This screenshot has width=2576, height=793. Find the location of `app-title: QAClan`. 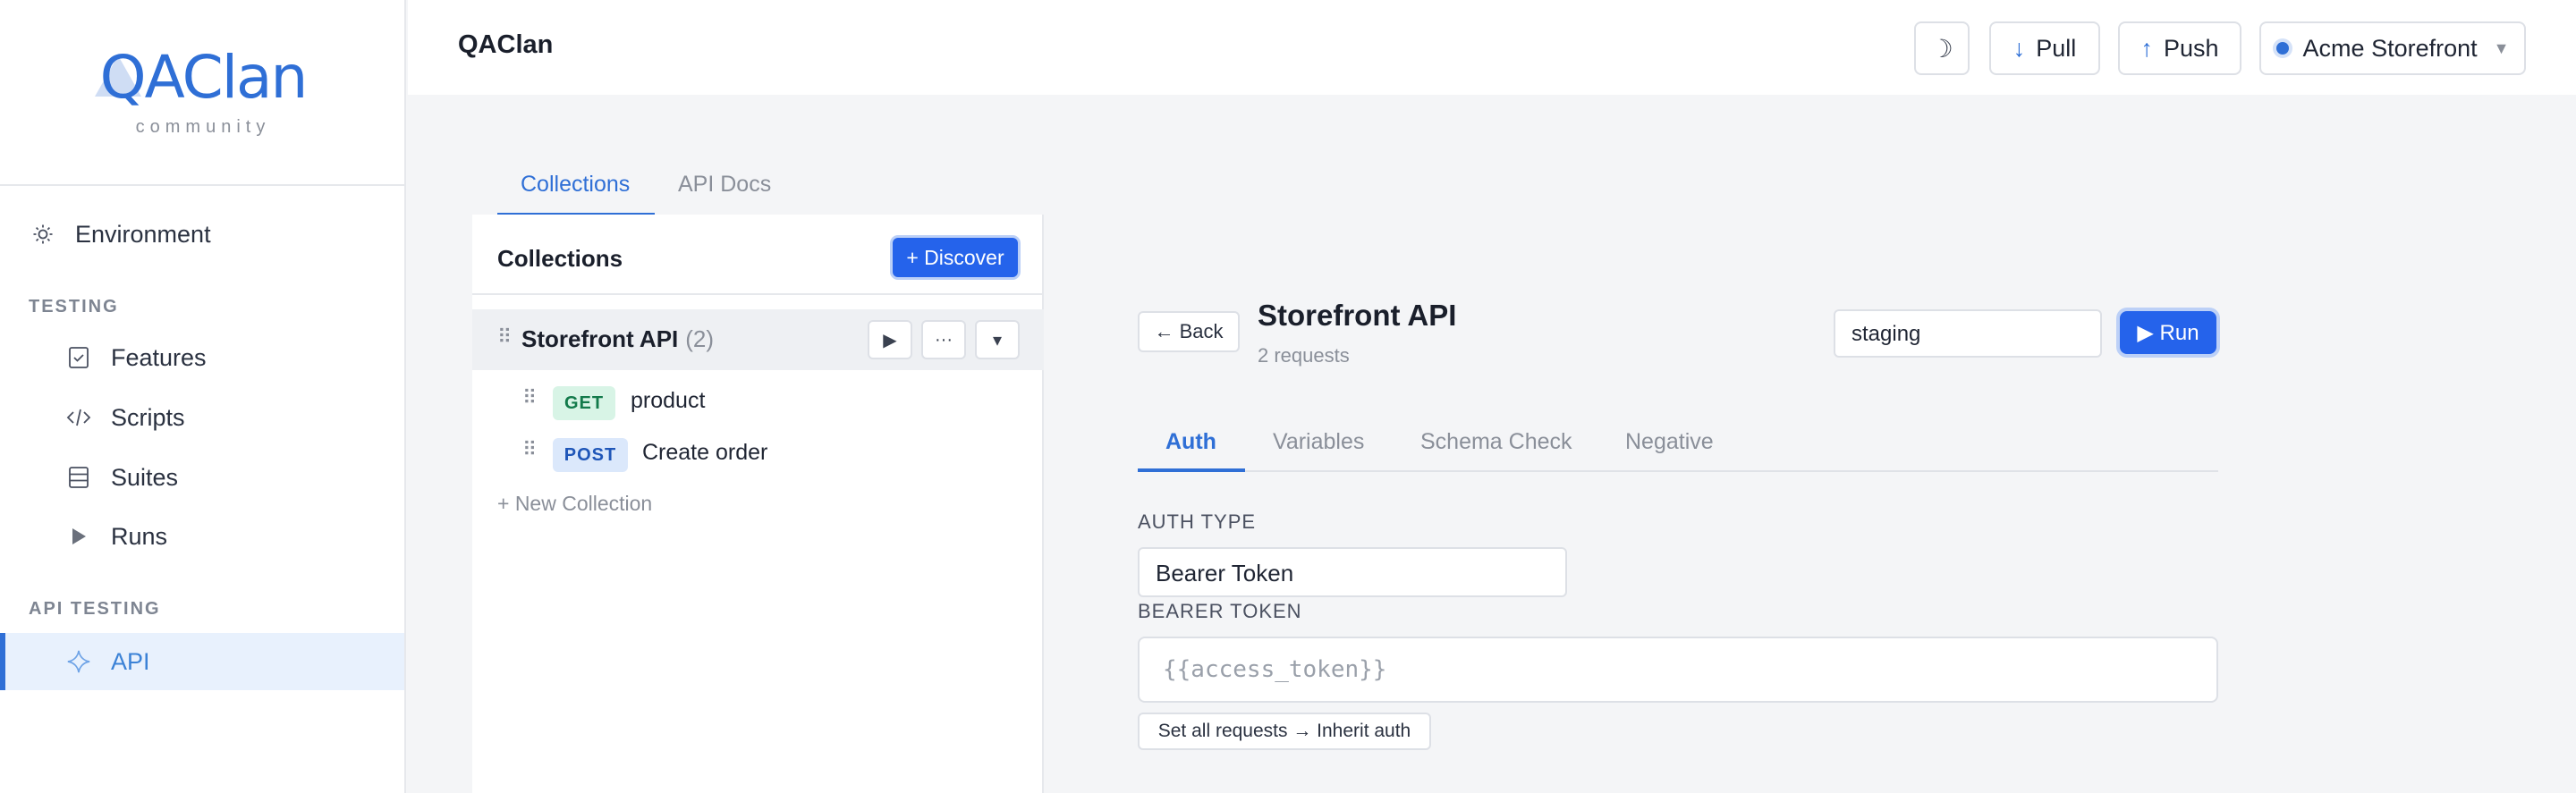

app-title: QAClan is located at coordinates (506, 44).